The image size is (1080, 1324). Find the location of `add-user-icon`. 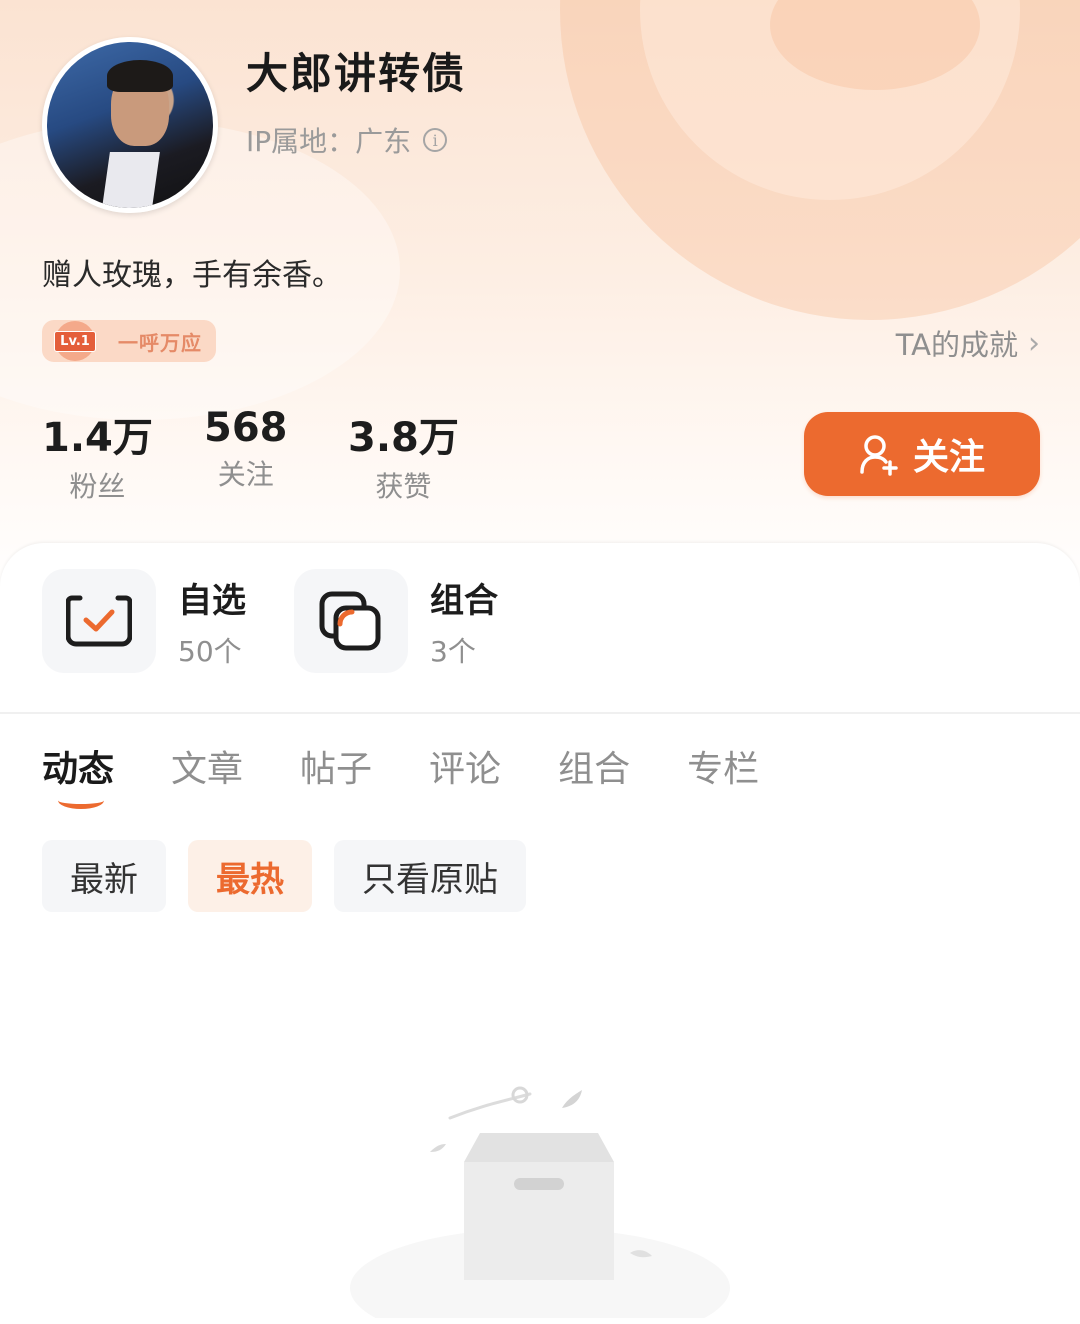

add-user-icon is located at coordinates (879, 455).